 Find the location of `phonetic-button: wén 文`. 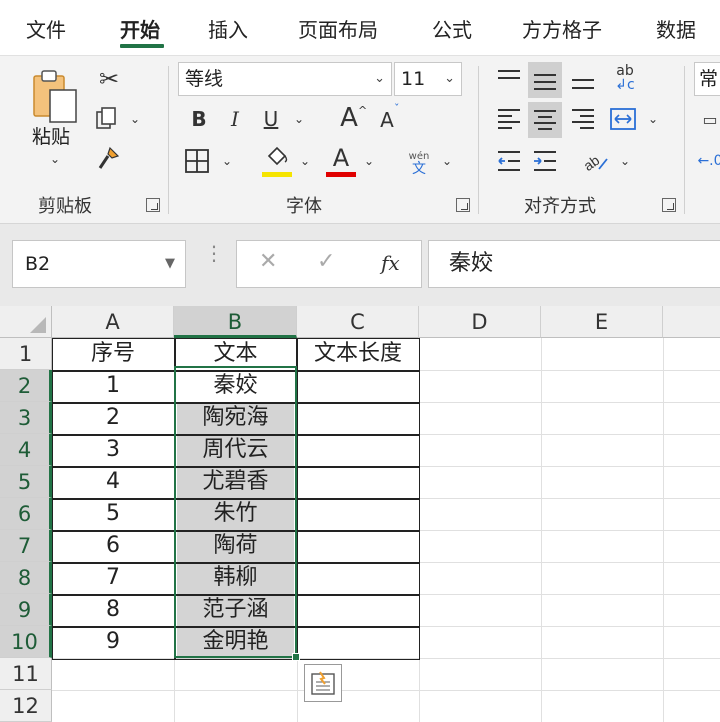

phonetic-button: wén 文 is located at coordinates (419, 163).